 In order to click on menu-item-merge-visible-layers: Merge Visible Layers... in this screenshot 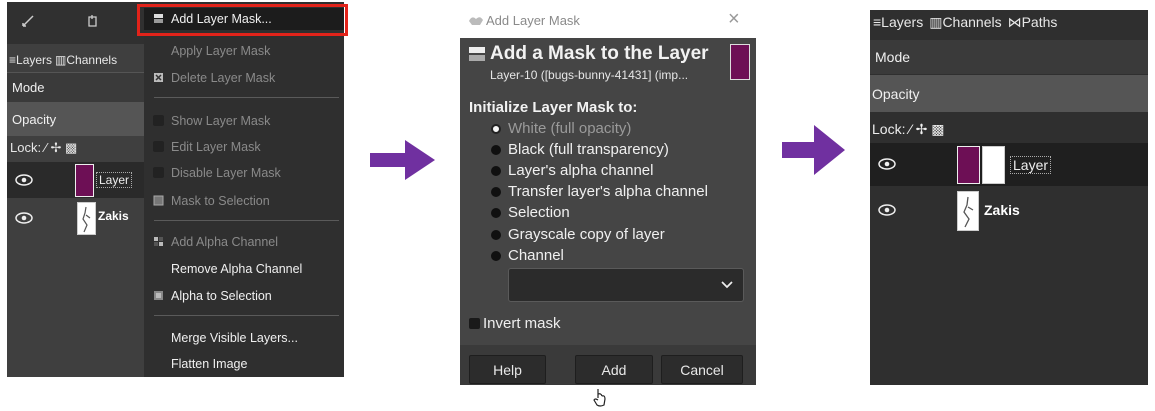, I will do `click(244, 338)`.